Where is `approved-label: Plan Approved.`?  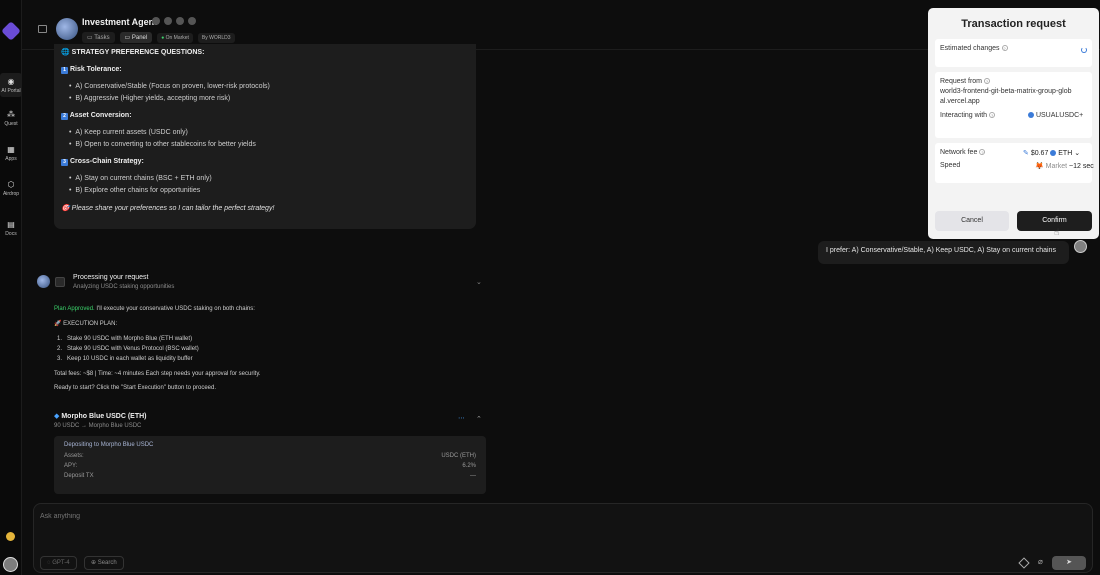
approved-label: Plan Approved. is located at coordinates (74, 309).